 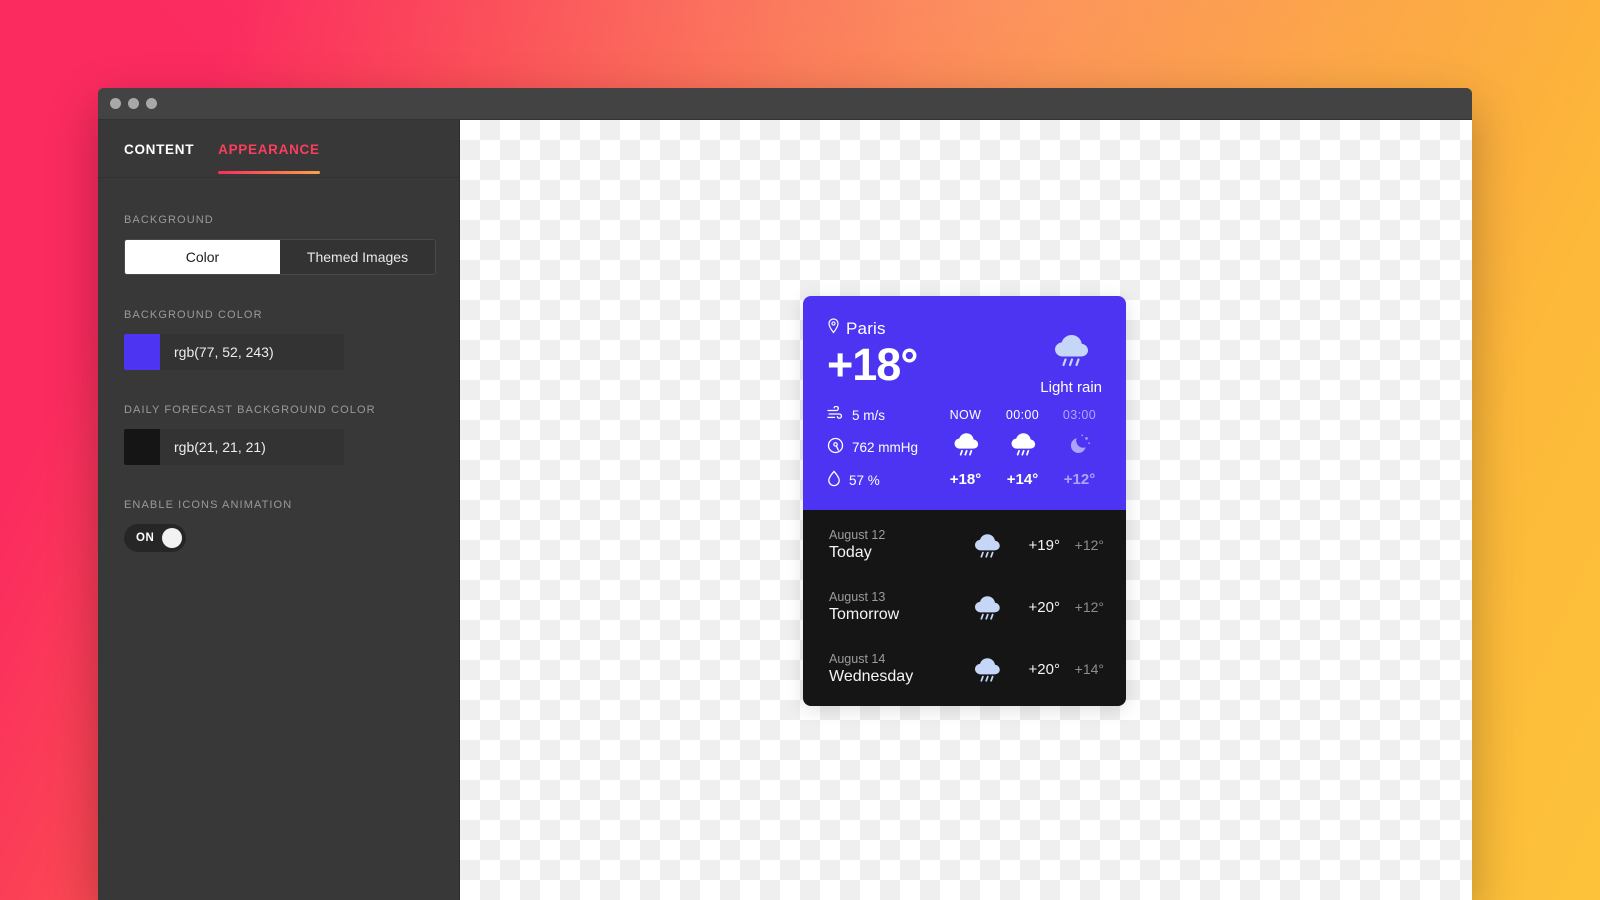 What do you see at coordinates (1022, 415) in the screenshot?
I see `hourly-time: 00:00` at bounding box center [1022, 415].